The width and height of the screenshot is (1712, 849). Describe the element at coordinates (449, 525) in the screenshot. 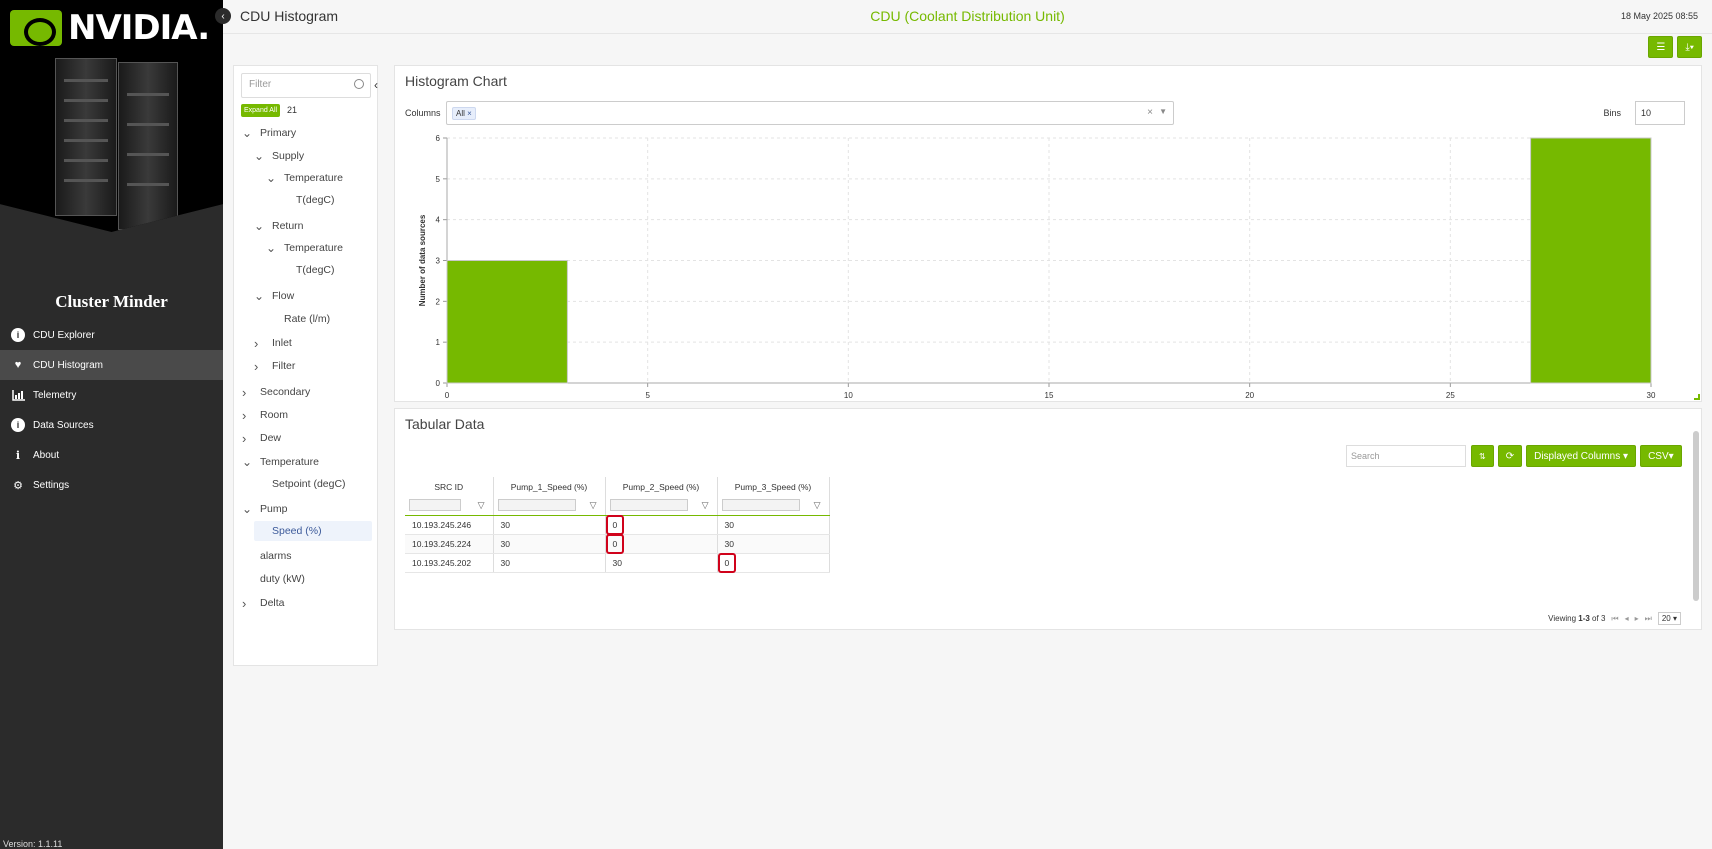

I see `table-cell: 10.193.245.246` at that location.